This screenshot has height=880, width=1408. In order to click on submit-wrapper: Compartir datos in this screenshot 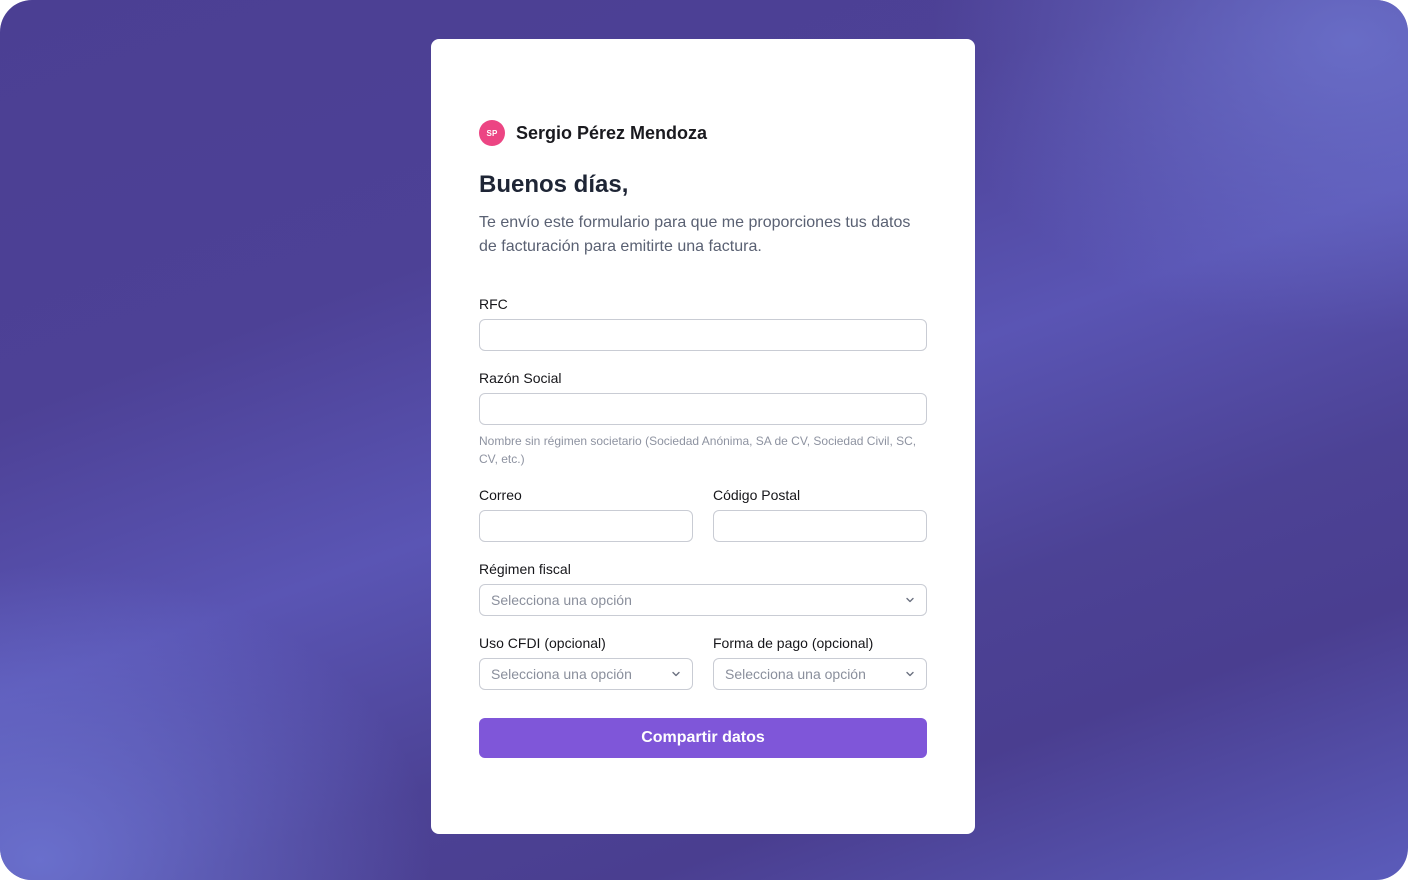, I will do `click(703, 738)`.